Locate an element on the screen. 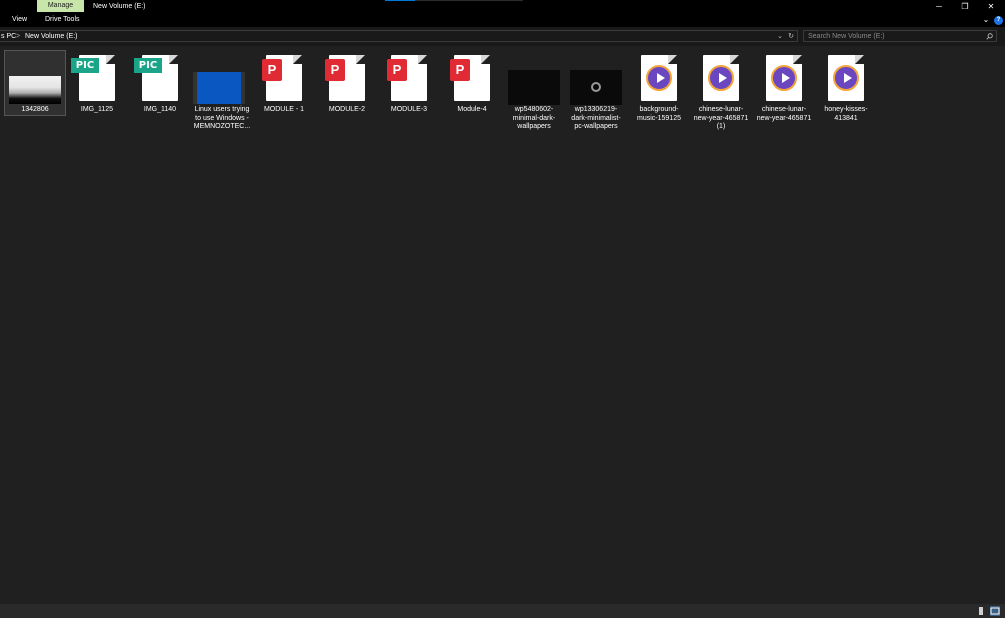  windows-screen-thumbnail is located at coordinates (219, 88).